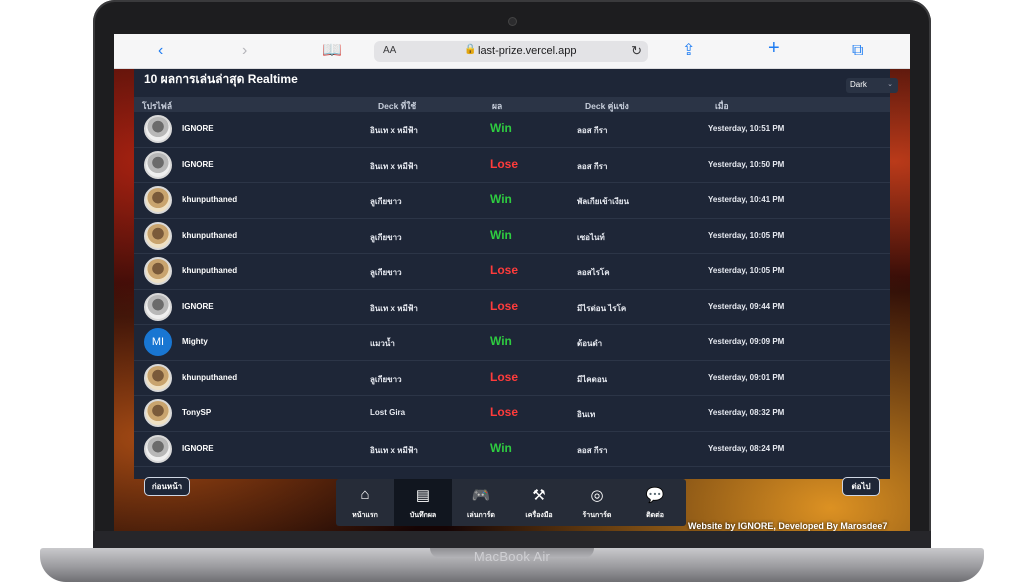 Image resolution: width=1024 pixels, height=588 pixels. What do you see at coordinates (512, 539) in the screenshot?
I see `laptop-bezel-bottom` at bounding box center [512, 539].